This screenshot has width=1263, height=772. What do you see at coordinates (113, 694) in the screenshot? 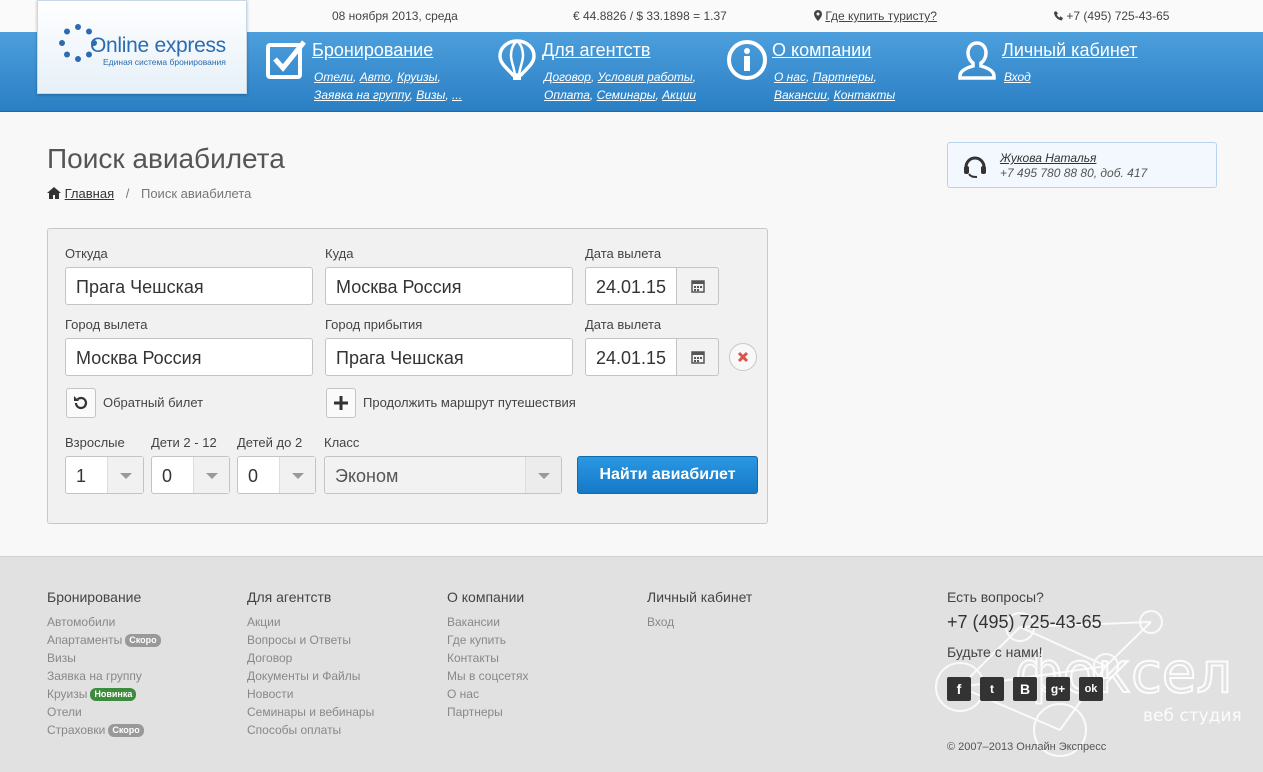
I see `new-badge: Новинка` at bounding box center [113, 694].